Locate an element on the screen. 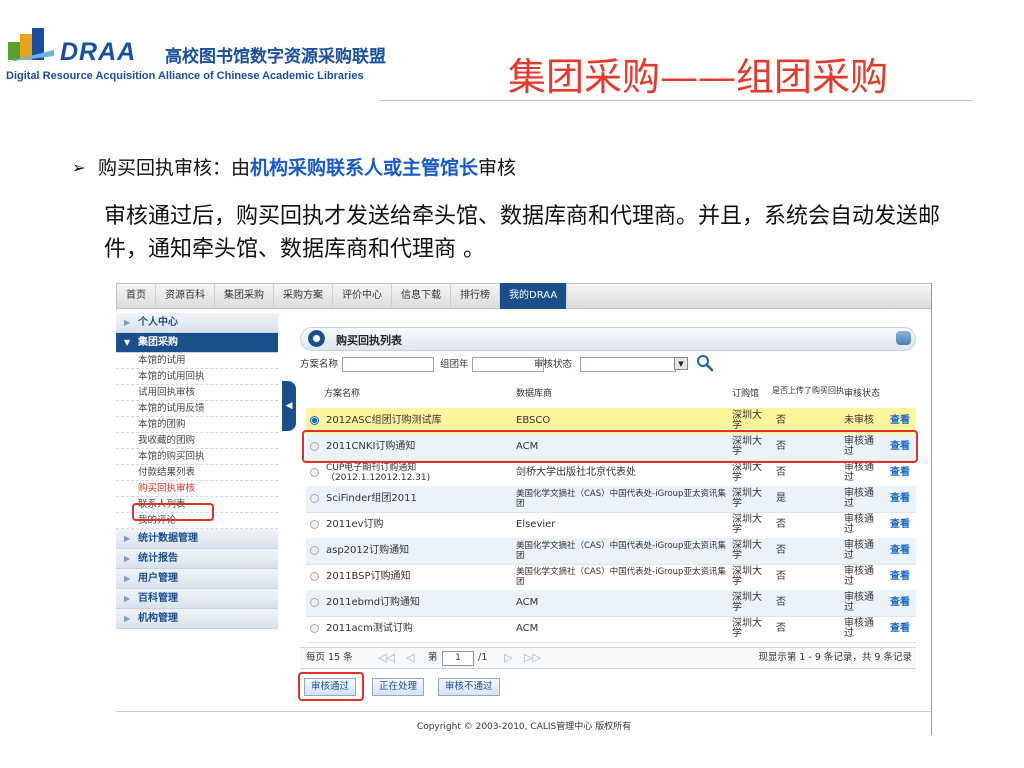  sidebar-item: 本馆的试用反馈 is located at coordinates (197, 409).